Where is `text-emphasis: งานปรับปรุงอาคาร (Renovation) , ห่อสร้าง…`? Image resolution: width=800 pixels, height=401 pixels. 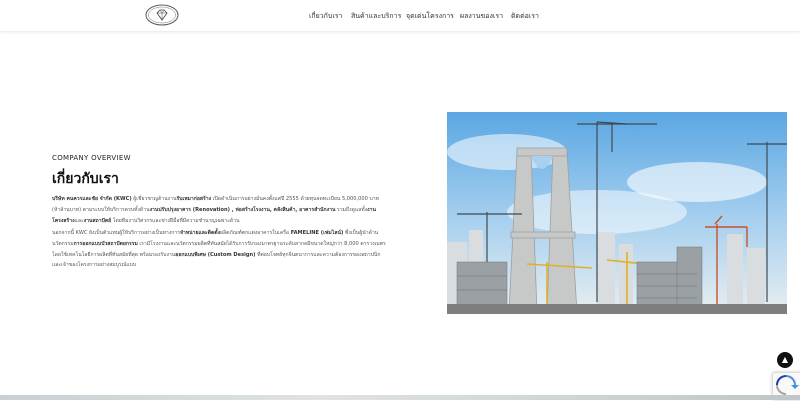 text-emphasis: งานปรับปรุงอาคาร (Renovation) , ห่อสร้าง… is located at coordinates (242, 209).